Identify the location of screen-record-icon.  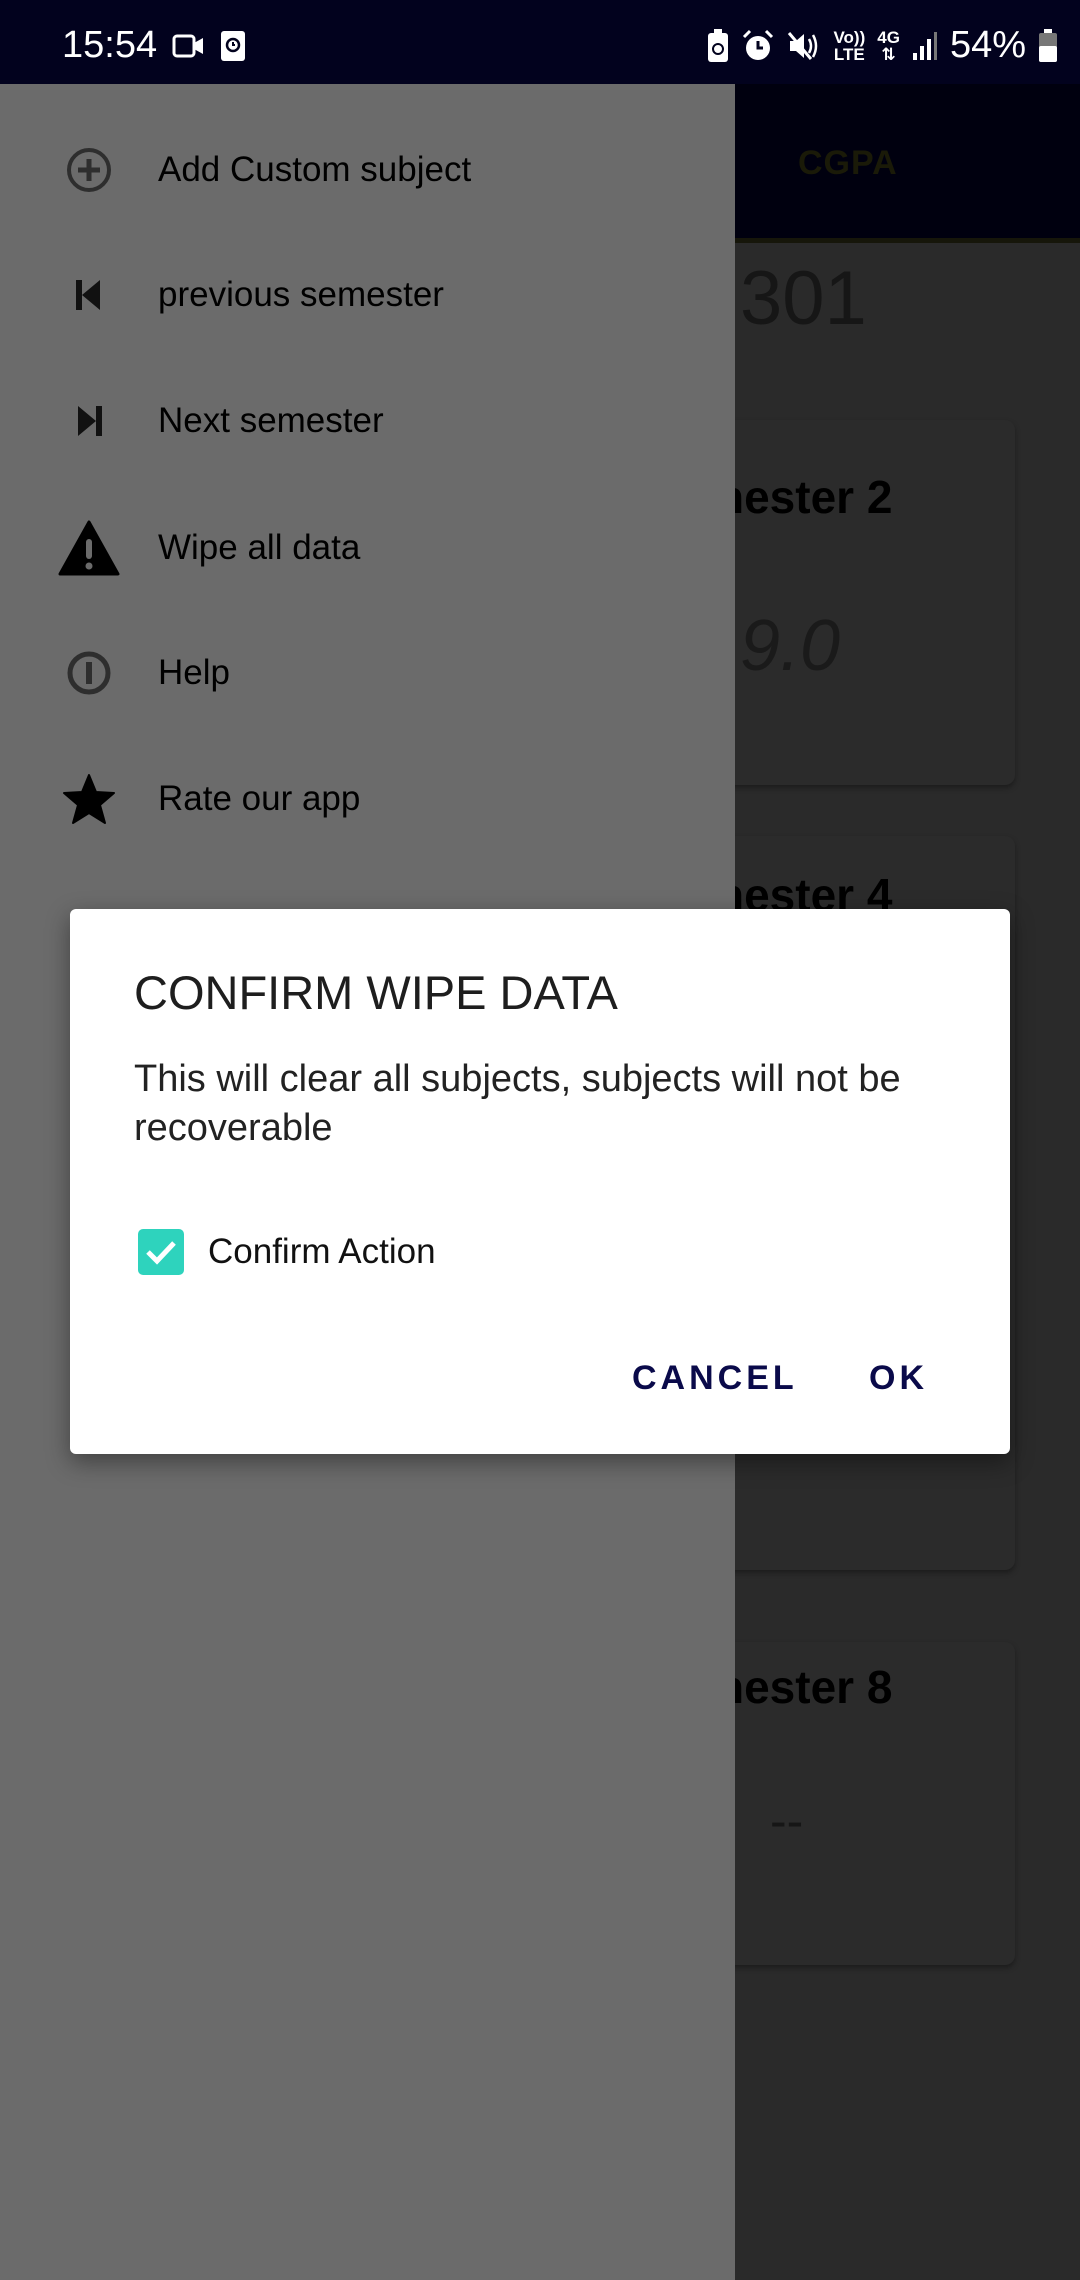
(233, 46).